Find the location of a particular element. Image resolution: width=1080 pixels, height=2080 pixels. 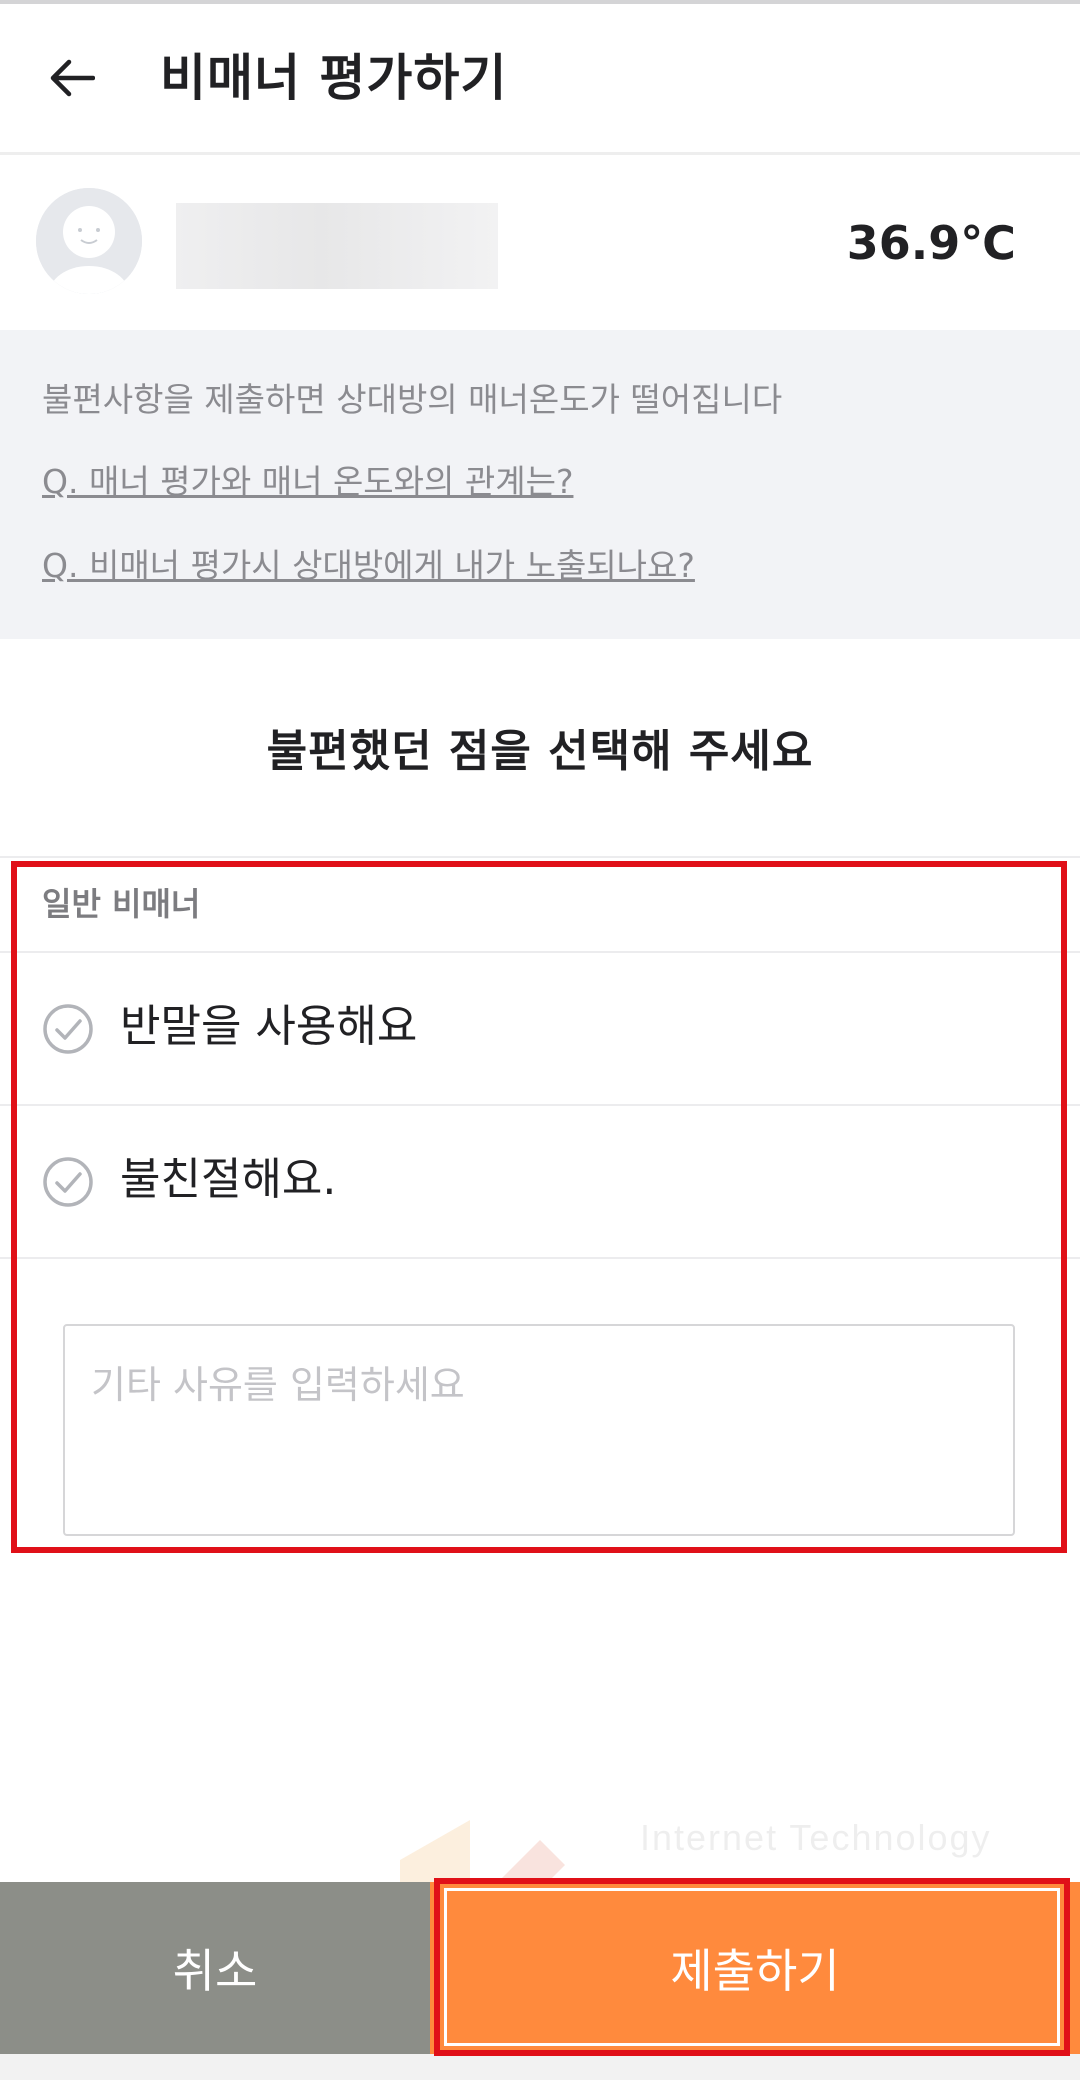

default-avatar-icon is located at coordinates (89, 241).